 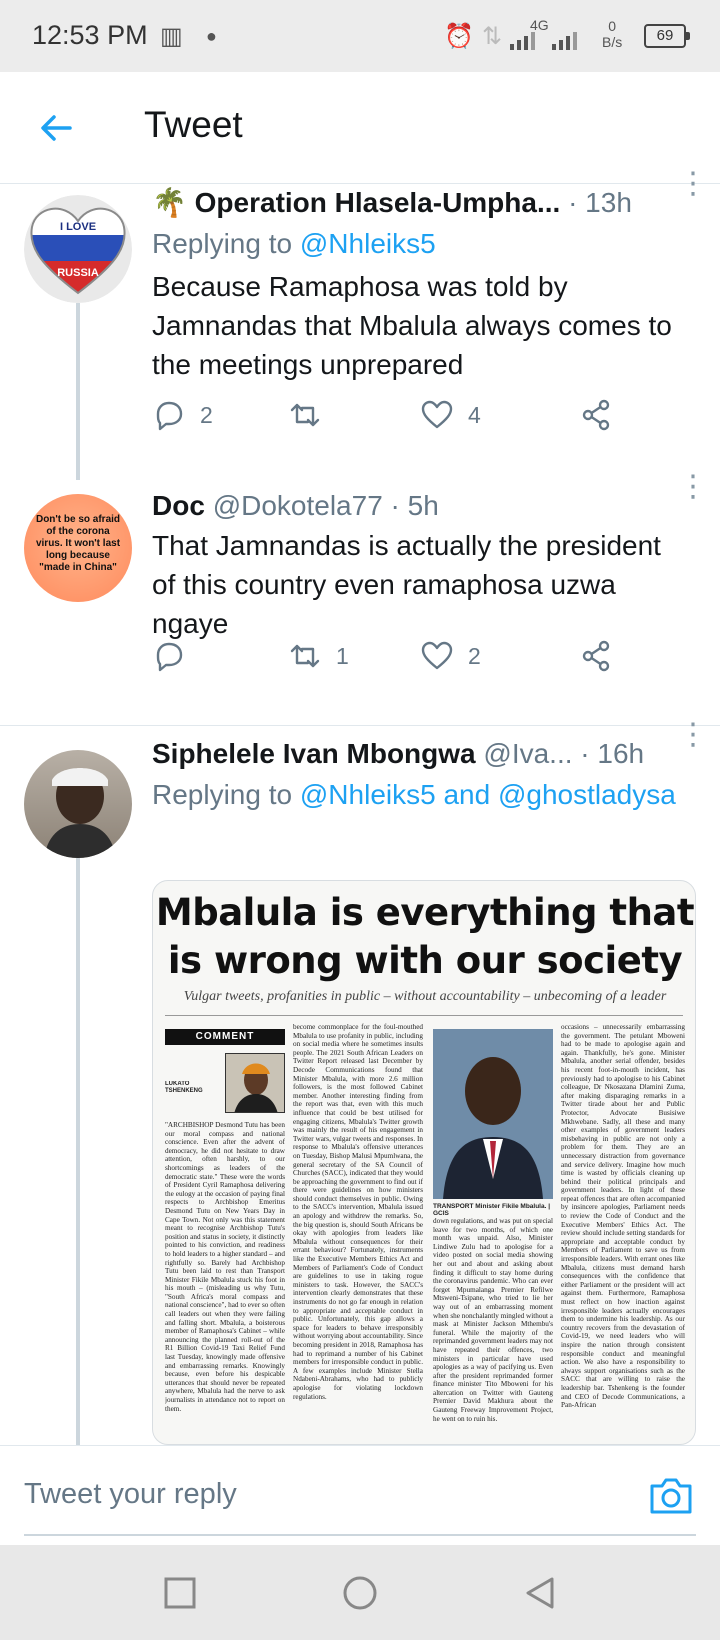 I want to click on minister-photo, so click(x=493, y=1114).